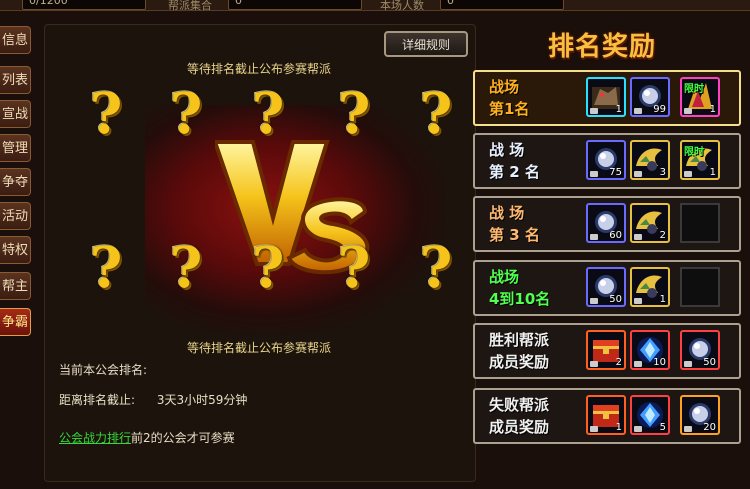 The width and height of the screenshot is (750, 489). I want to click on sidebar-item: 列表, so click(15, 80).